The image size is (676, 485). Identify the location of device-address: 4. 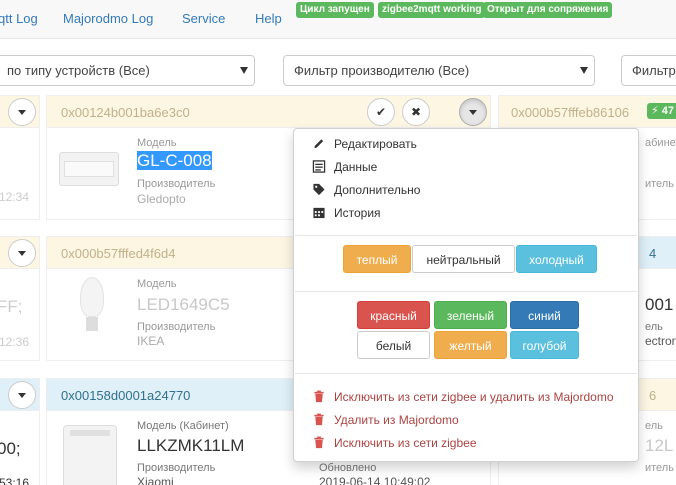
(653, 253).